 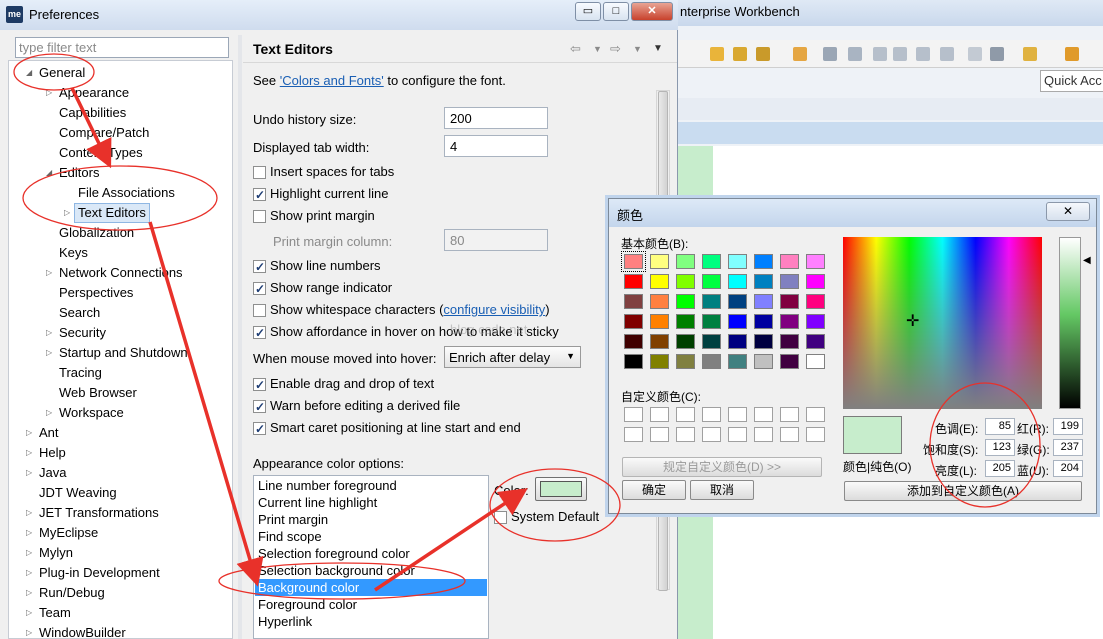 What do you see at coordinates (555, 505) in the screenshot?
I see `circle-color-button` at bounding box center [555, 505].